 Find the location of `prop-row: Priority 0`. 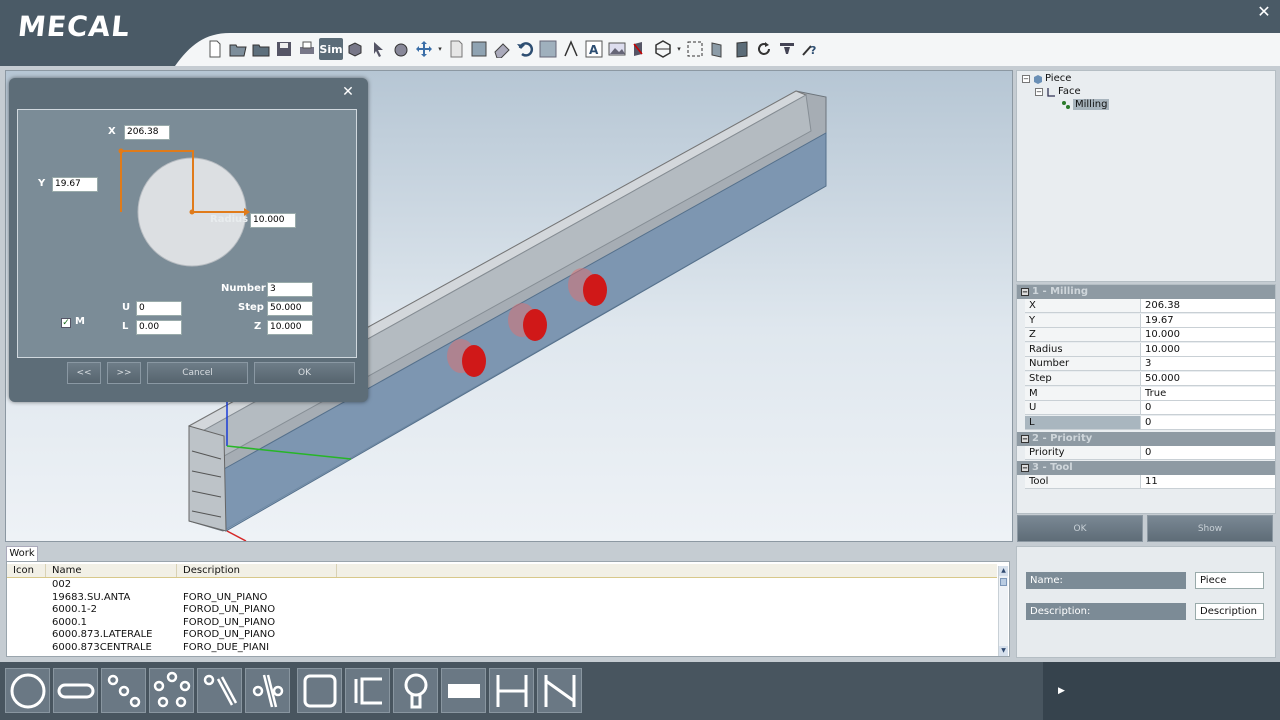

prop-row: Priority 0 is located at coordinates (1150, 453).